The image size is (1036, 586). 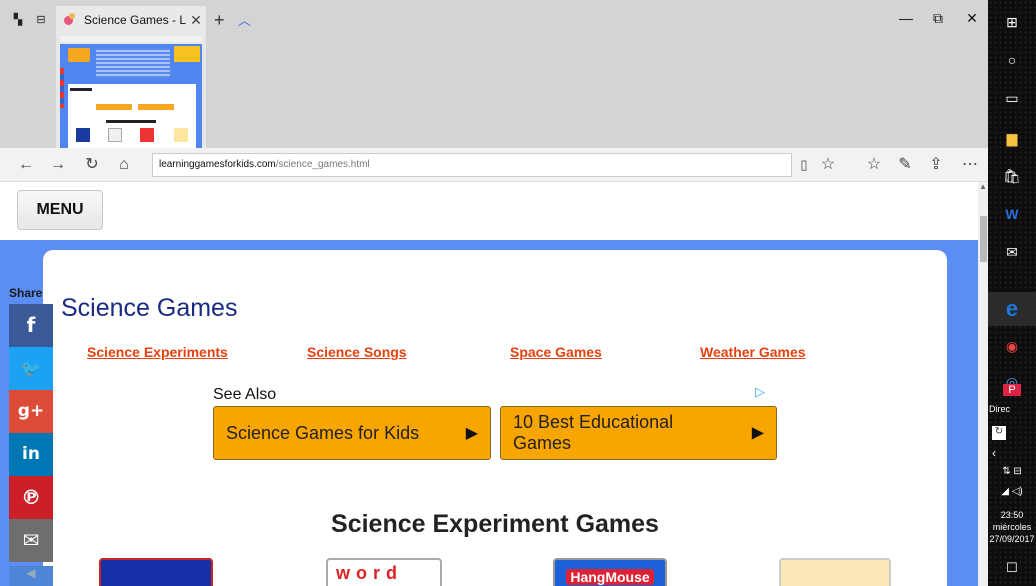 I want to click on email-icon: ✉, so click(x=31, y=540).